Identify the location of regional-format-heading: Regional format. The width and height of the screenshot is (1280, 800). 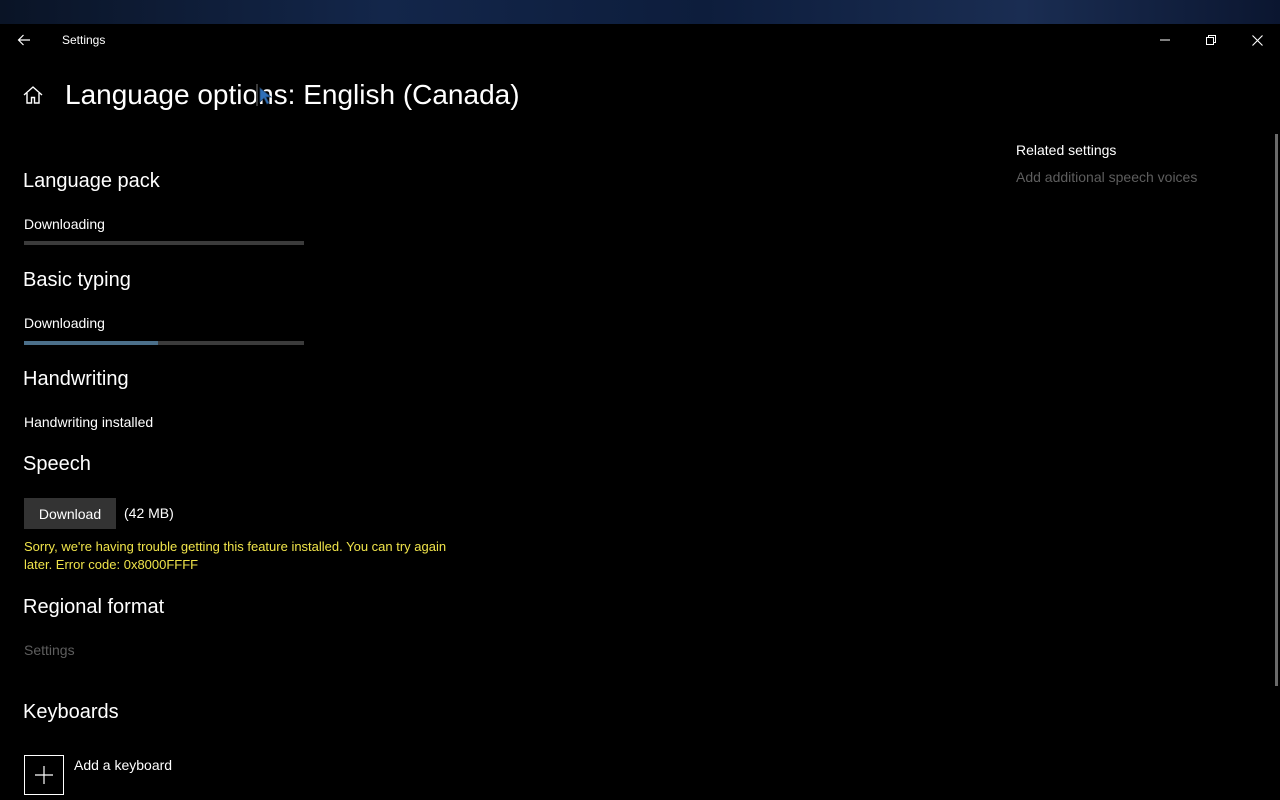
(94, 607).